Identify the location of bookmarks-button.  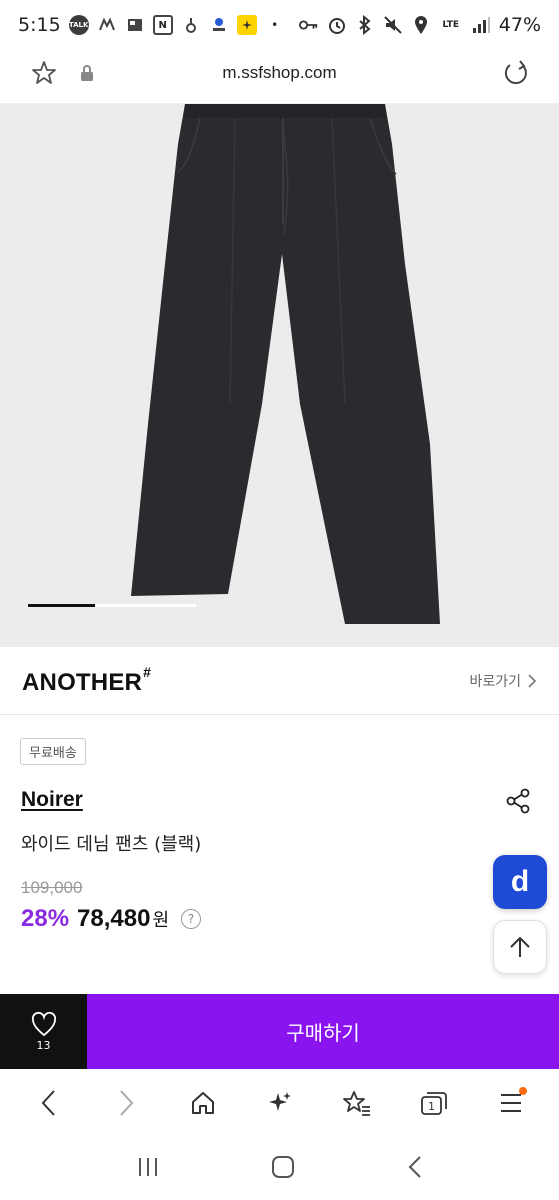
(357, 1103).